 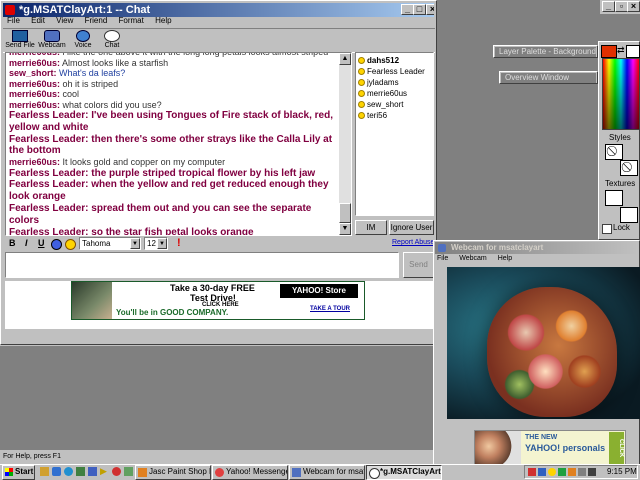 I want to click on maximize-icon: □, so click(x=419, y=9).